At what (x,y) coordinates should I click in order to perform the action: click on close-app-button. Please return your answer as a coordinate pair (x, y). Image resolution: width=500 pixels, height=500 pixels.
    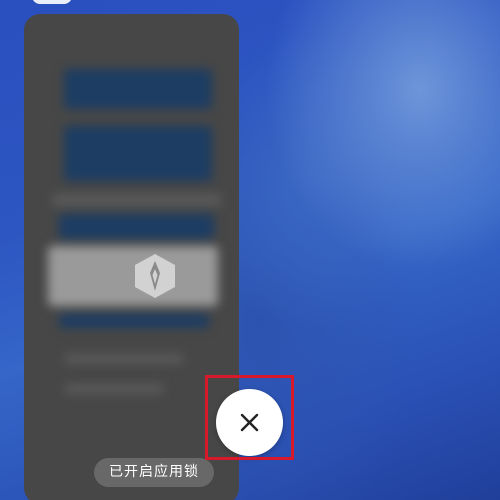
    Looking at the image, I should click on (249, 422).